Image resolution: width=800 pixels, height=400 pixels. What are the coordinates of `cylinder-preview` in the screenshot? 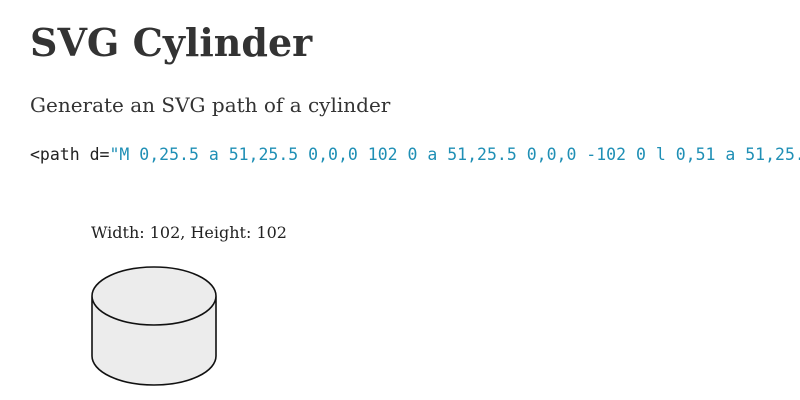 It's located at (154, 326).